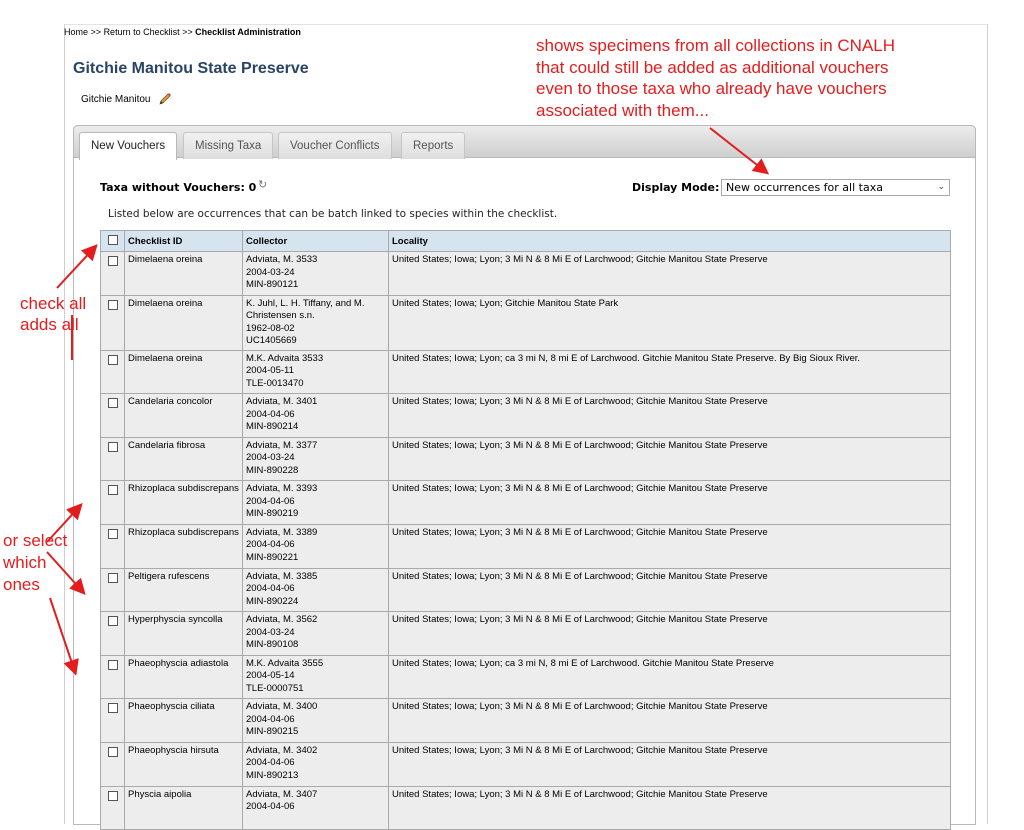  Describe the element at coordinates (113, 240) in the screenshot. I see `check-all-checkbox` at that location.